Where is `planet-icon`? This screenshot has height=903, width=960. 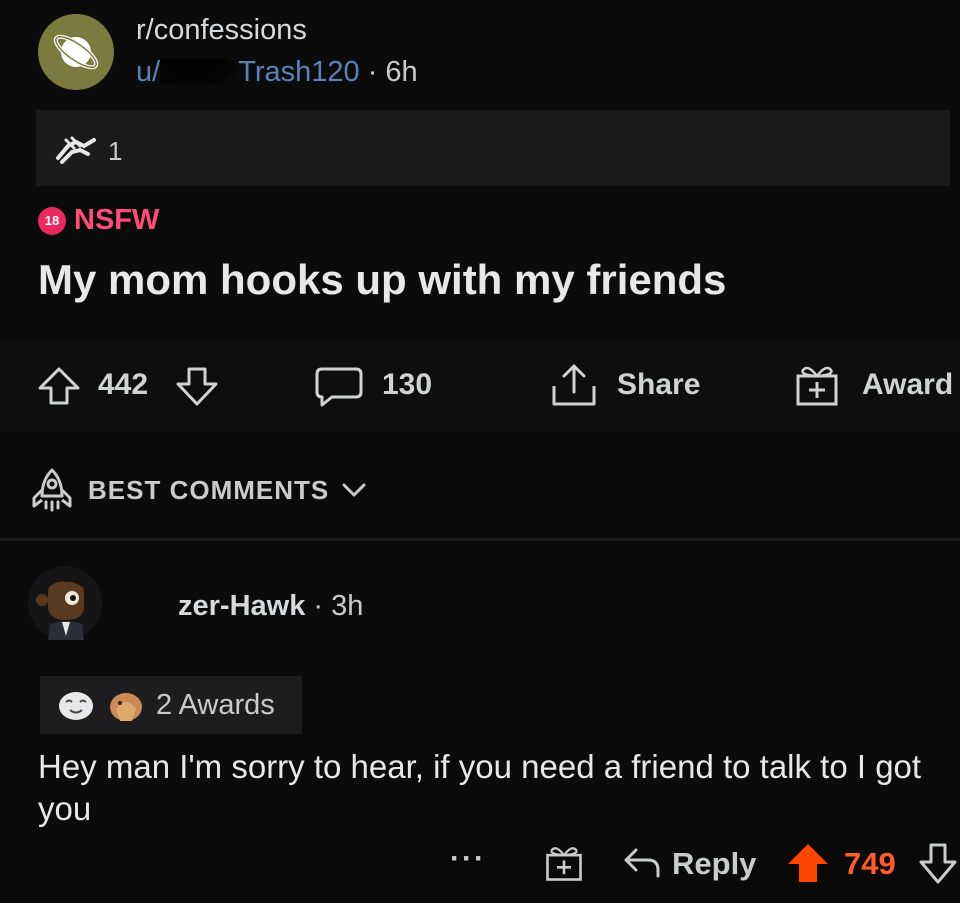
planet-icon is located at coordinates (76, 52).